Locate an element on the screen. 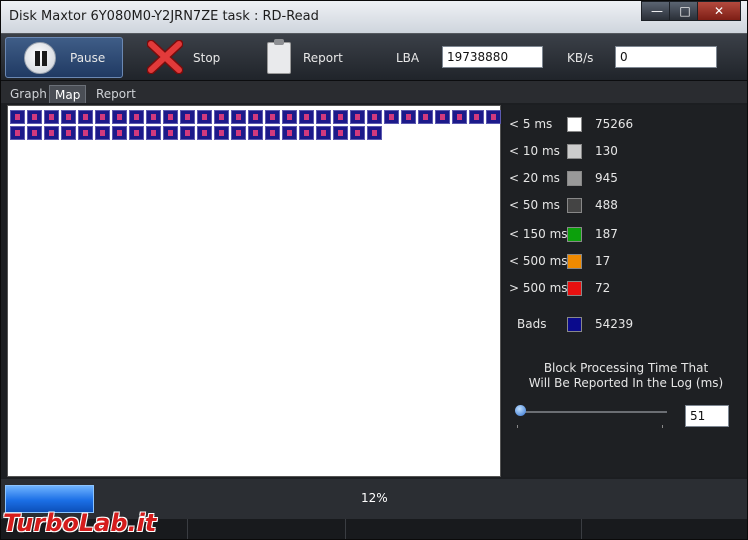  legend-count: 72 is located at coordinates (603, 288).